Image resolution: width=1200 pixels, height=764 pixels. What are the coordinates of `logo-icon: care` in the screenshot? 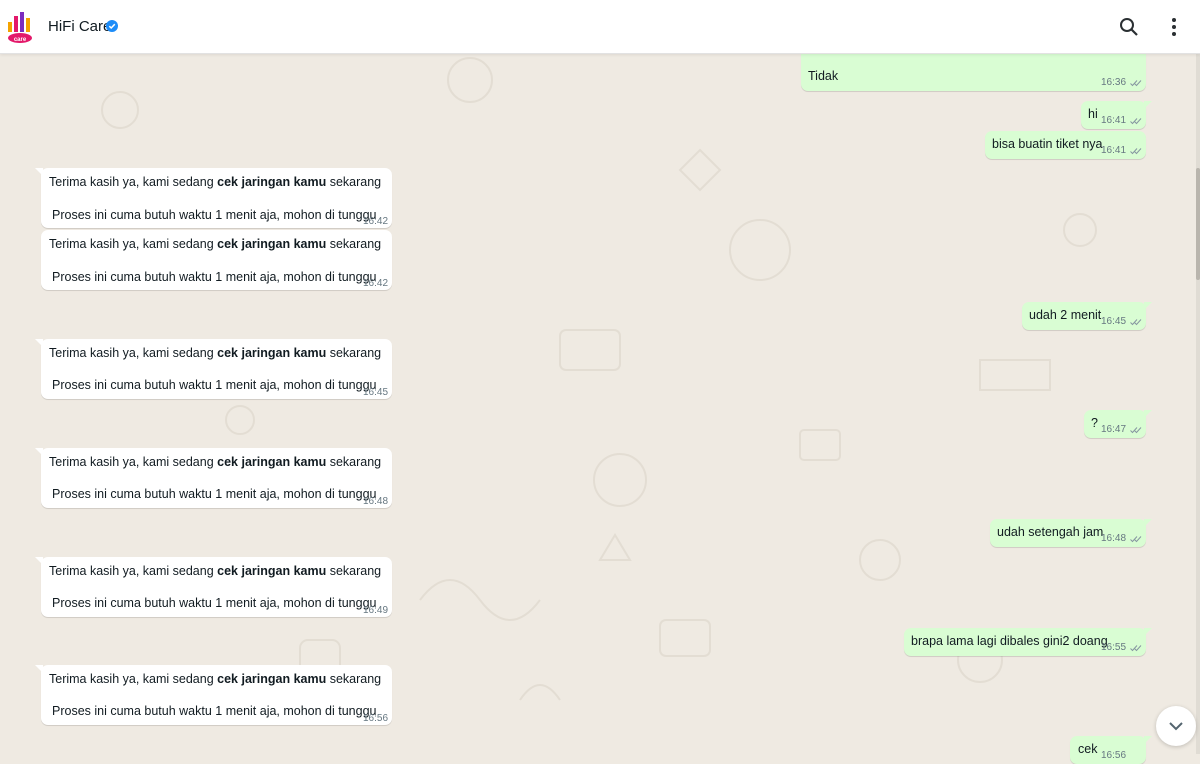 It's located at (20, 26).